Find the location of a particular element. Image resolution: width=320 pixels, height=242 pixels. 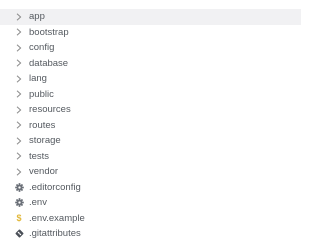

folder-label: app is located at coordinates (37, 16).